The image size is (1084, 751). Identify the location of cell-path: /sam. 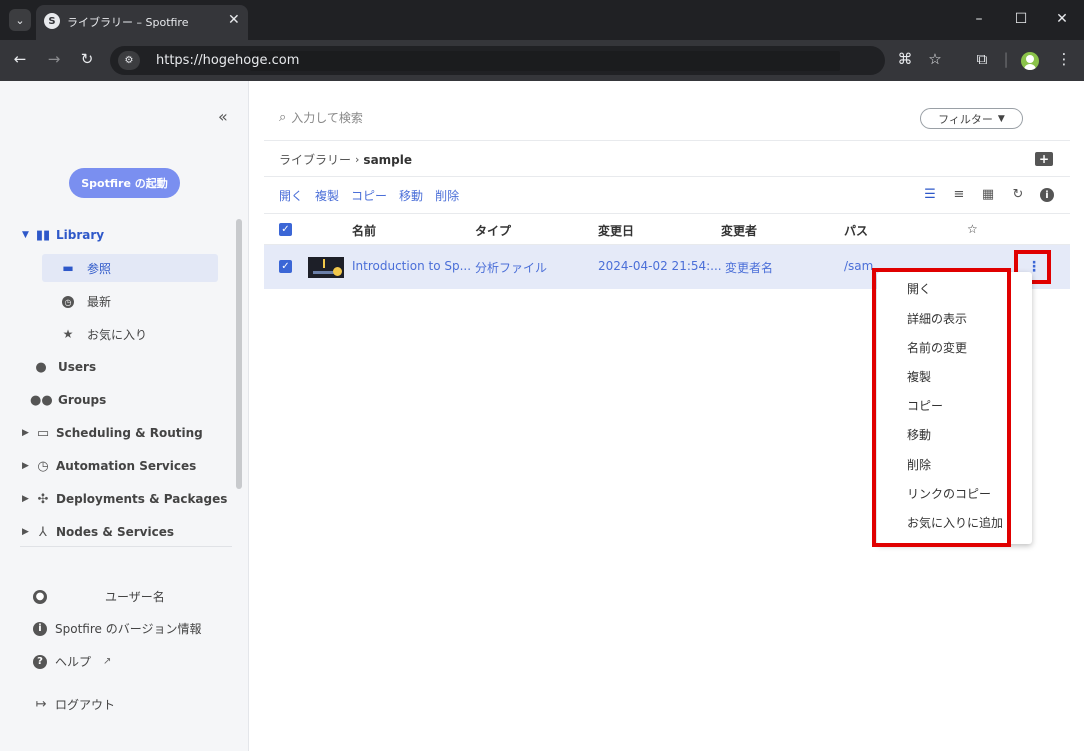
(859, 266).